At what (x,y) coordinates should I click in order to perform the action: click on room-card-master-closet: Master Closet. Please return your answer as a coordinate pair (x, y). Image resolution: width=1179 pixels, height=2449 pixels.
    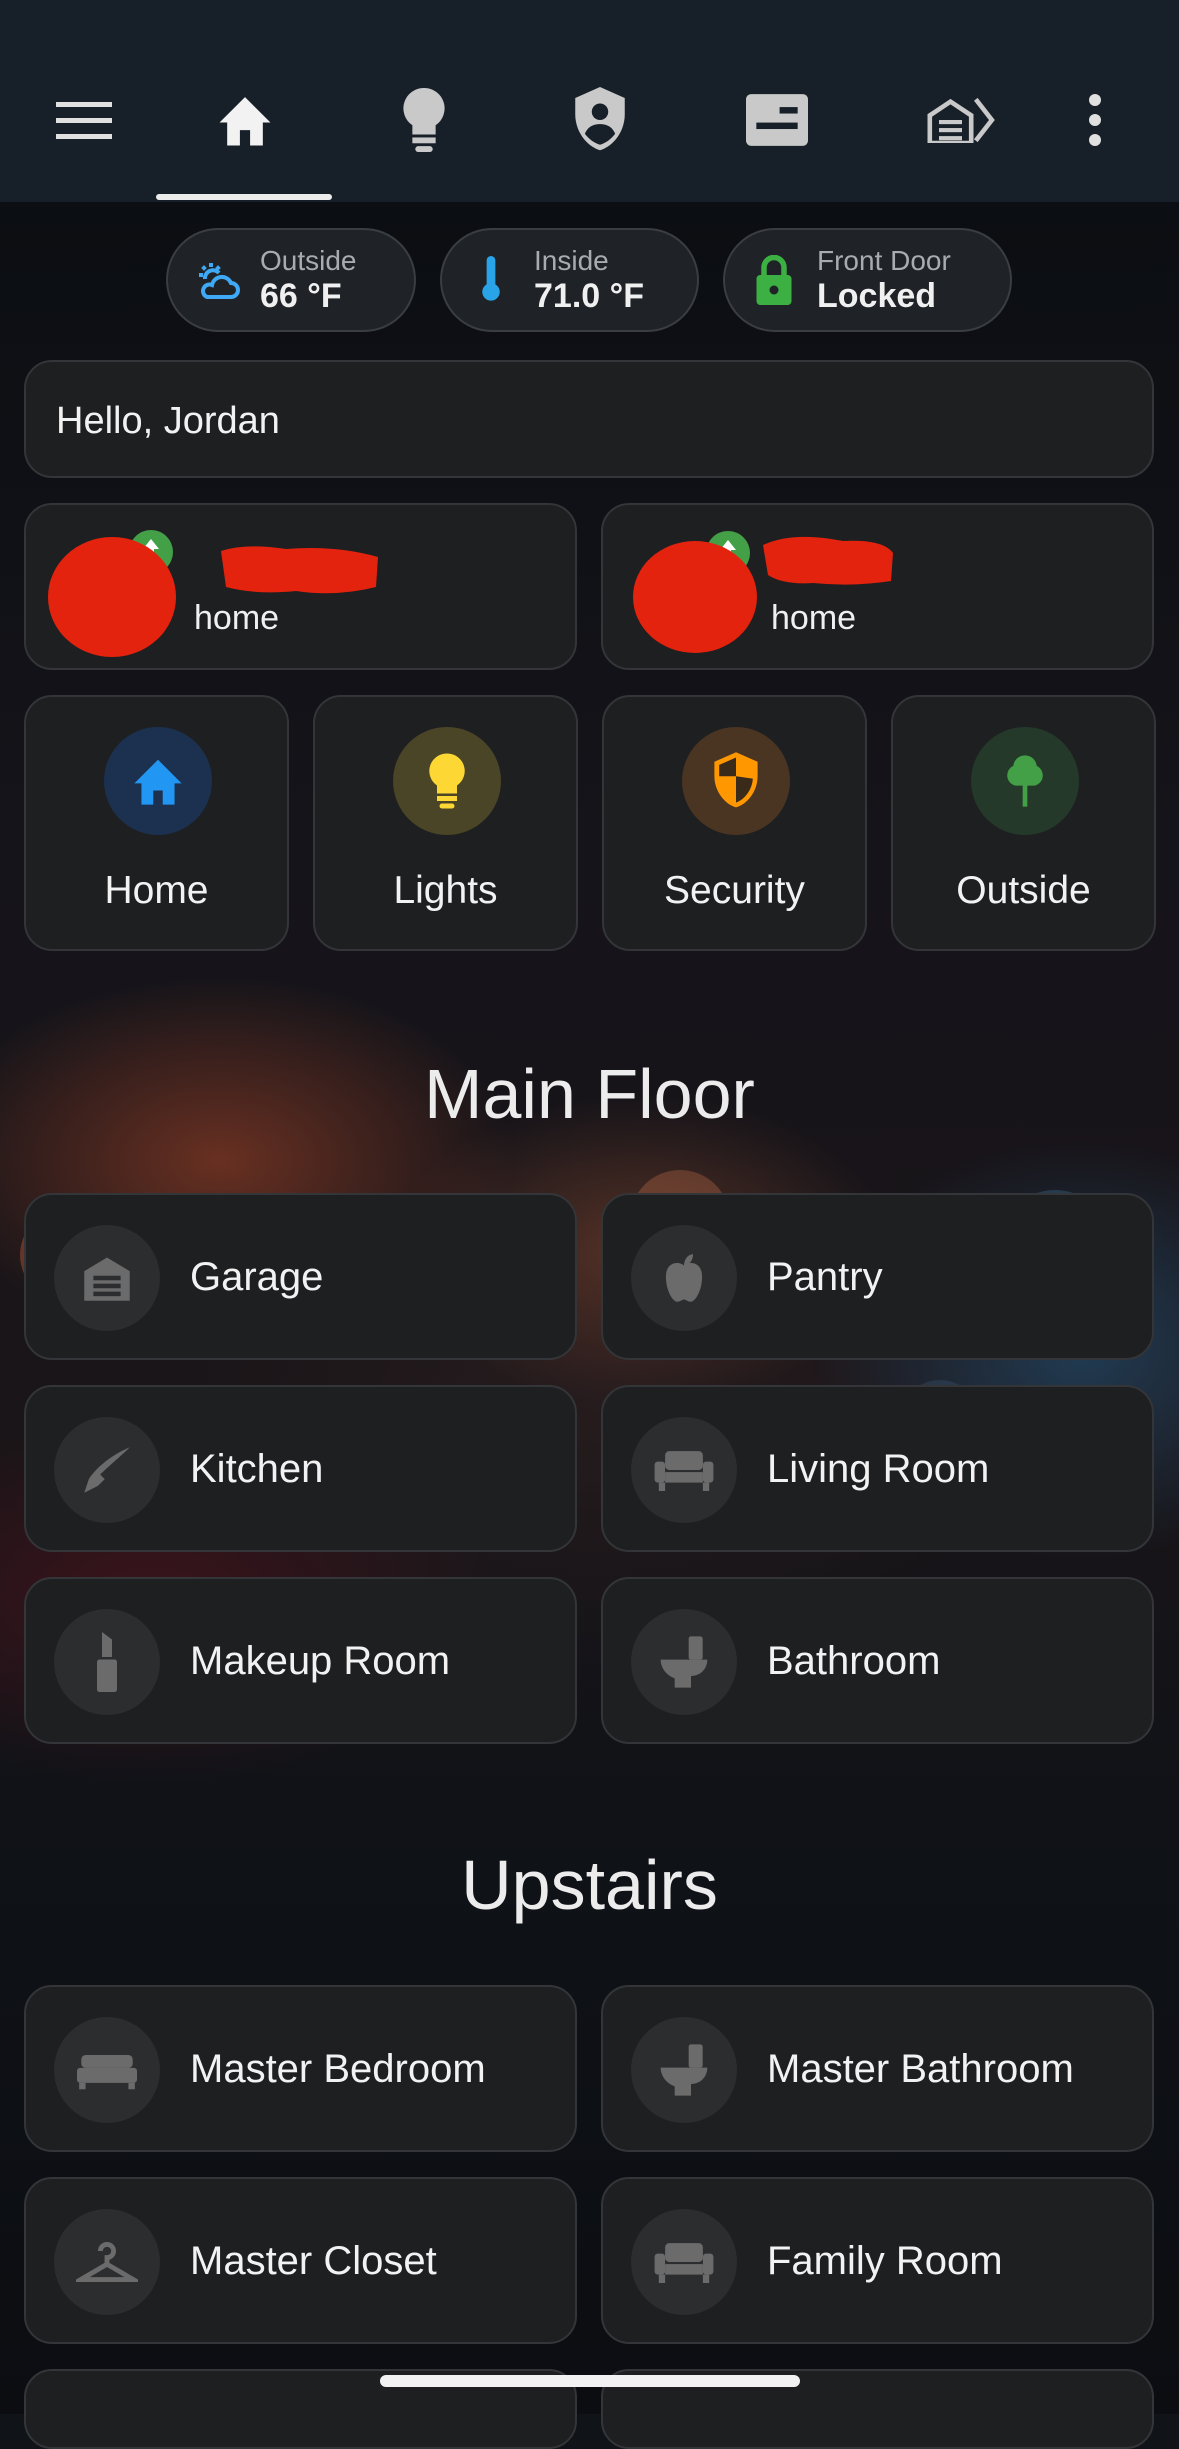
    Looking at the image, I should click on (300, 2260).